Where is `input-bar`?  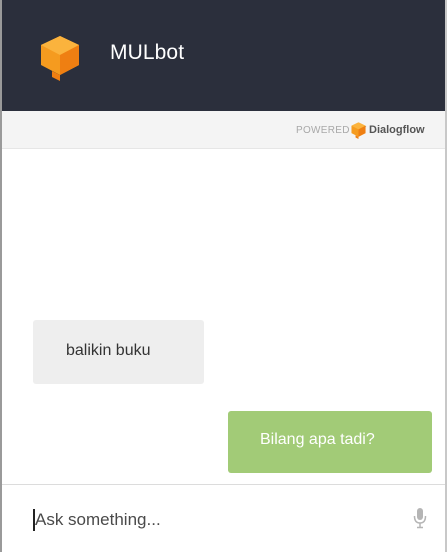 input-bar is located at coordinates (223, 518).